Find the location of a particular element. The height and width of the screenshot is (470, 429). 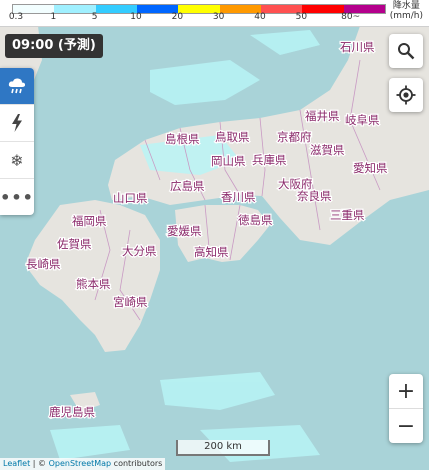

legend-tick: 0.3 is located at coordinates (16, 17).